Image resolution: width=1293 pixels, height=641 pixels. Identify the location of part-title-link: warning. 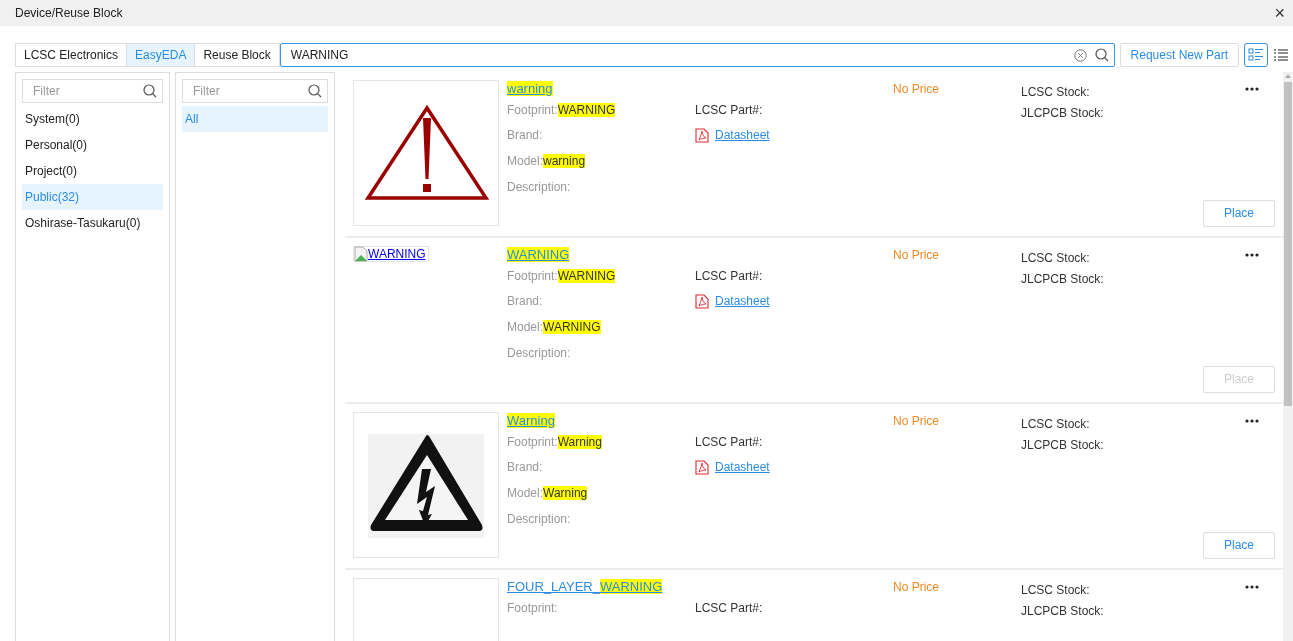
(601, 88).